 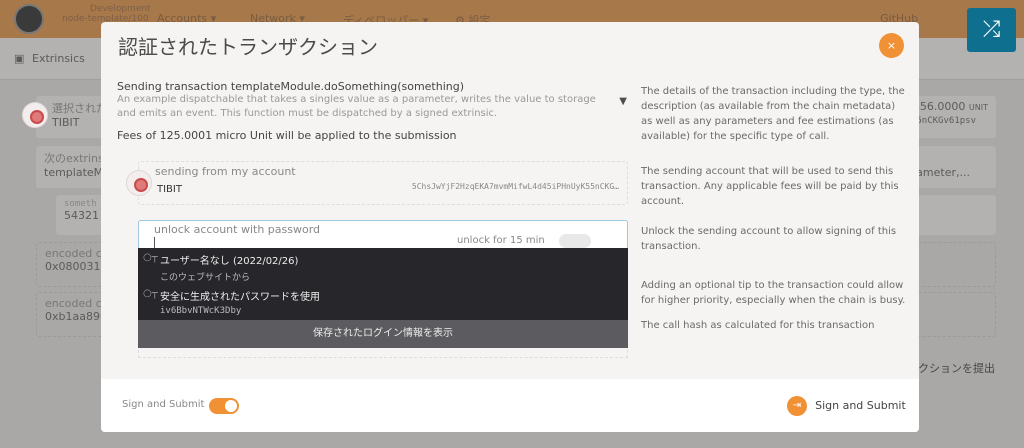 I want to click on tab-extrinsics: Extrinsics, so click(x=58, y=58).